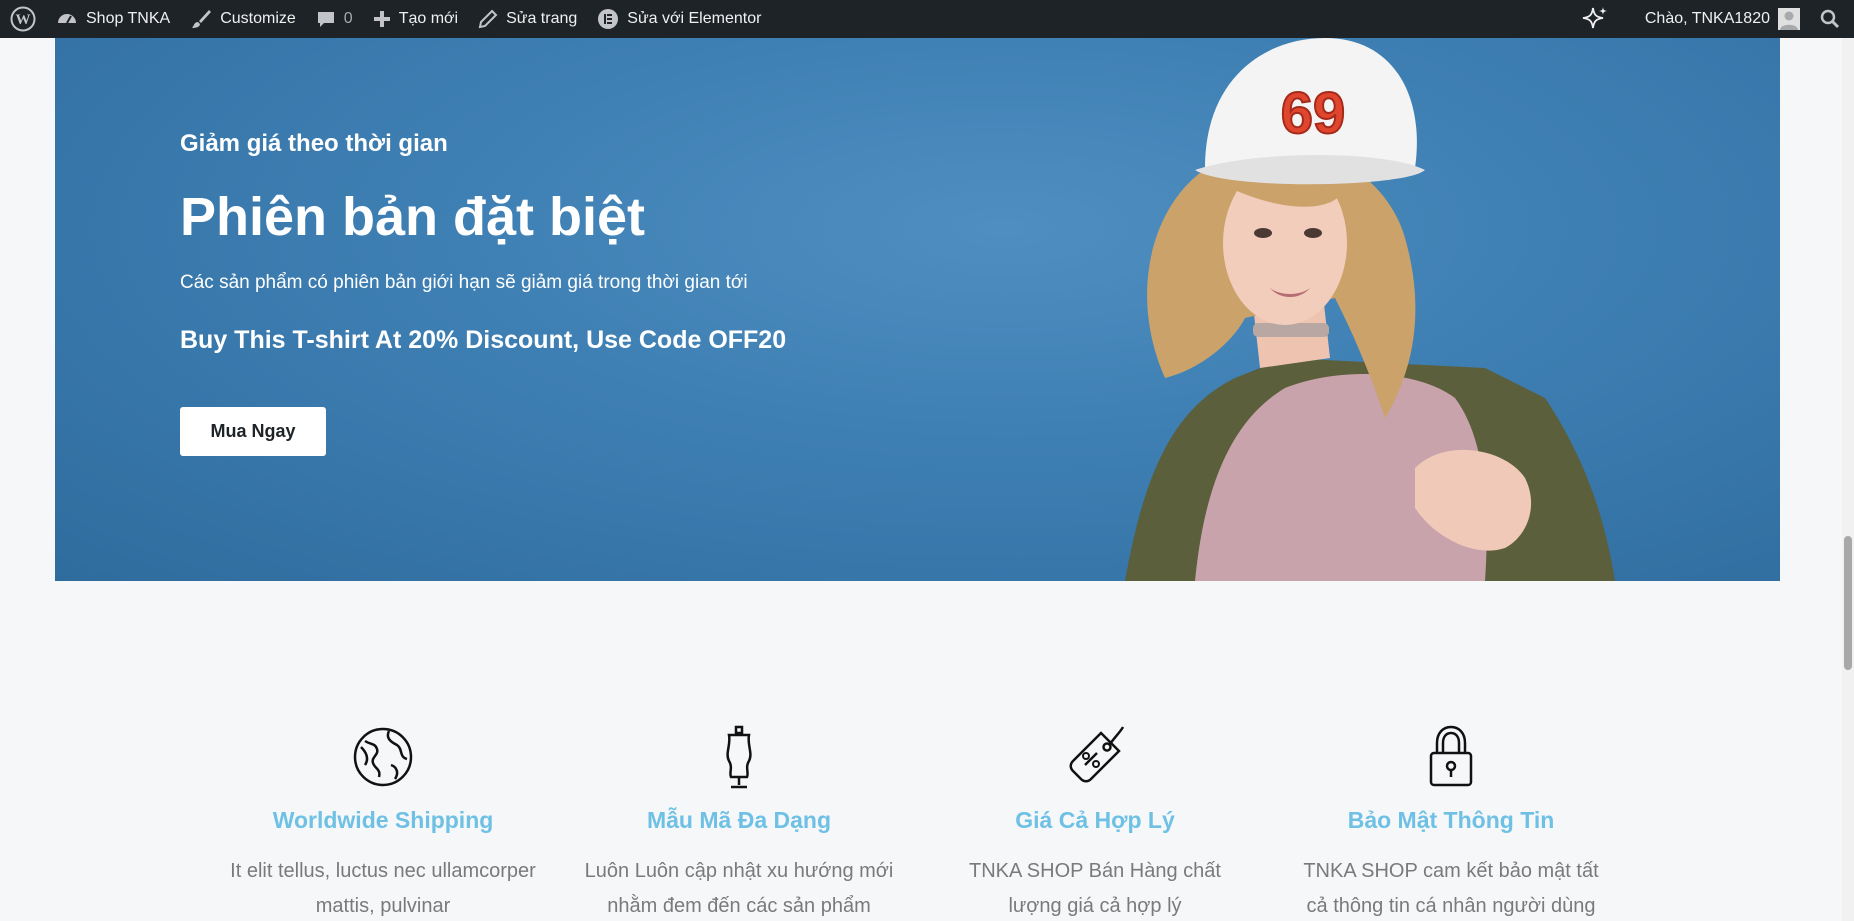  I want to click on customize-link: Customize, so click(243, 19).